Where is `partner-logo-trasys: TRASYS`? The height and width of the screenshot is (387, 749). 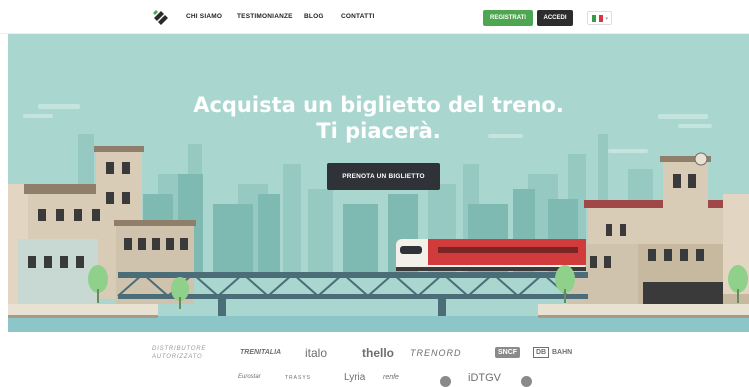
partner-logo-trasys: TRASYS is located at coordinates (298, 378).